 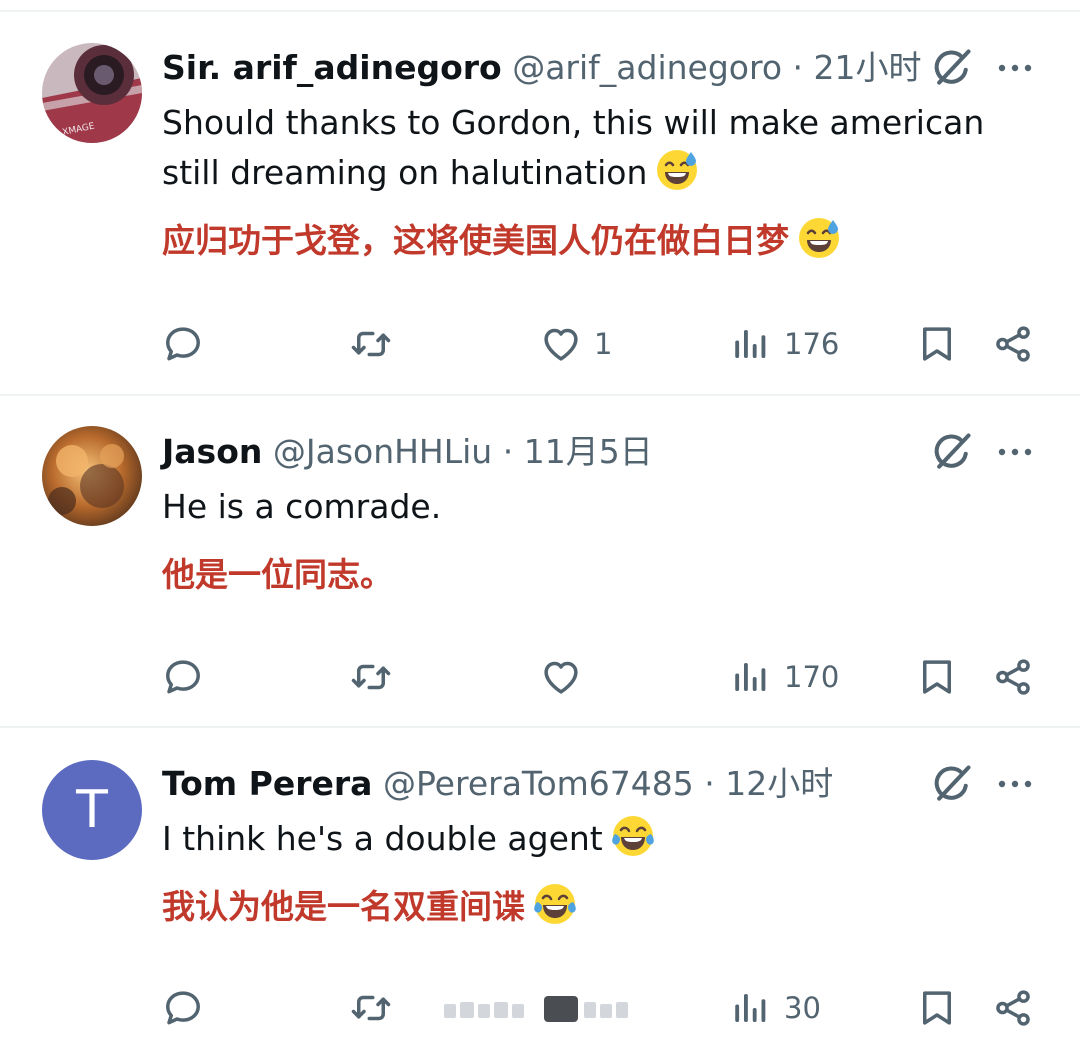 I want to click on tweet-text: I think he's a double agent, so click(x=592, y=839).